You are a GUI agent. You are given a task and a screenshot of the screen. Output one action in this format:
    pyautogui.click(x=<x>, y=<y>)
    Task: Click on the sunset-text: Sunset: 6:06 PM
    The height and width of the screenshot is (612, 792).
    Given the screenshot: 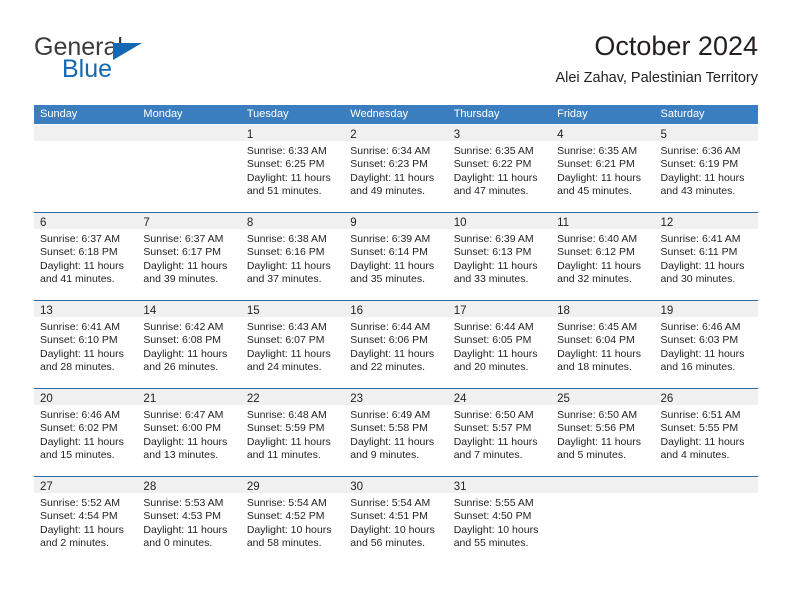 What is the action you would take?
    pyautogui.click(x=389, y=340)
    